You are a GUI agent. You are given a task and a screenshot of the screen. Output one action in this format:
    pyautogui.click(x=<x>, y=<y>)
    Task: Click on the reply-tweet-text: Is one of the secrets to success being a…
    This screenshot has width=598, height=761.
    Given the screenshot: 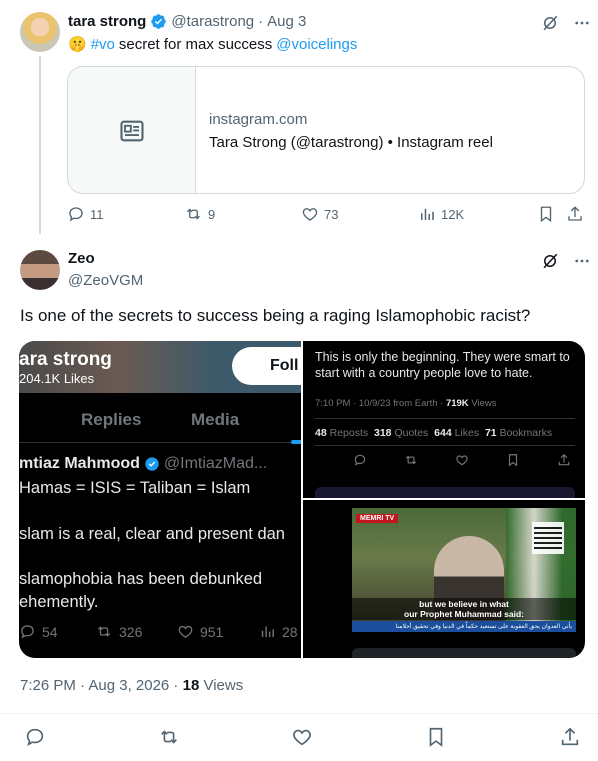 What is the action you would take?
    pyautogui.click(x=275, y=315)
    